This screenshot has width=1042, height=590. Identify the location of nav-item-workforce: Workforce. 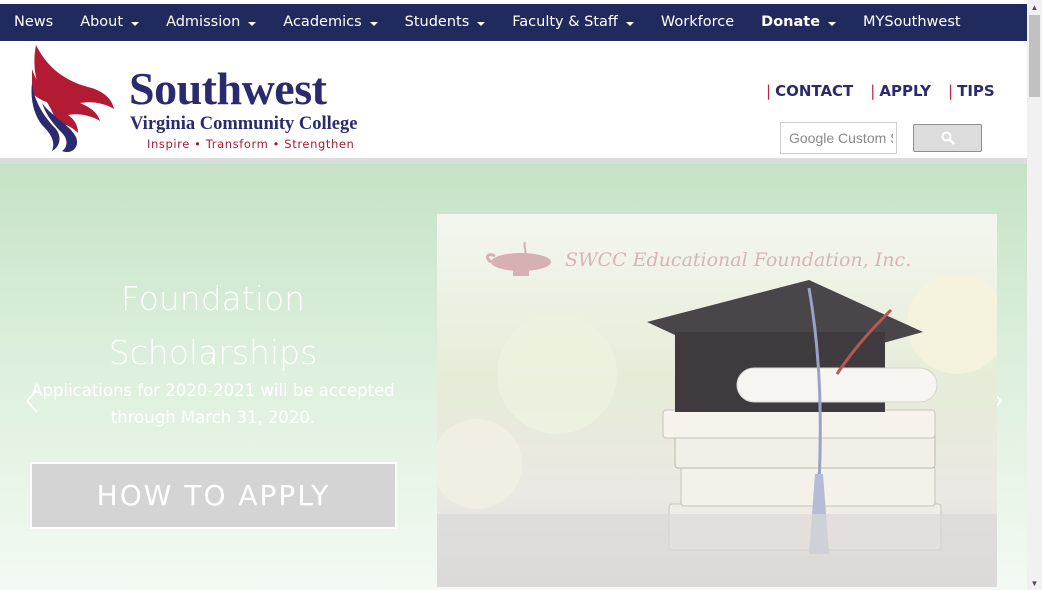
(690, 22).